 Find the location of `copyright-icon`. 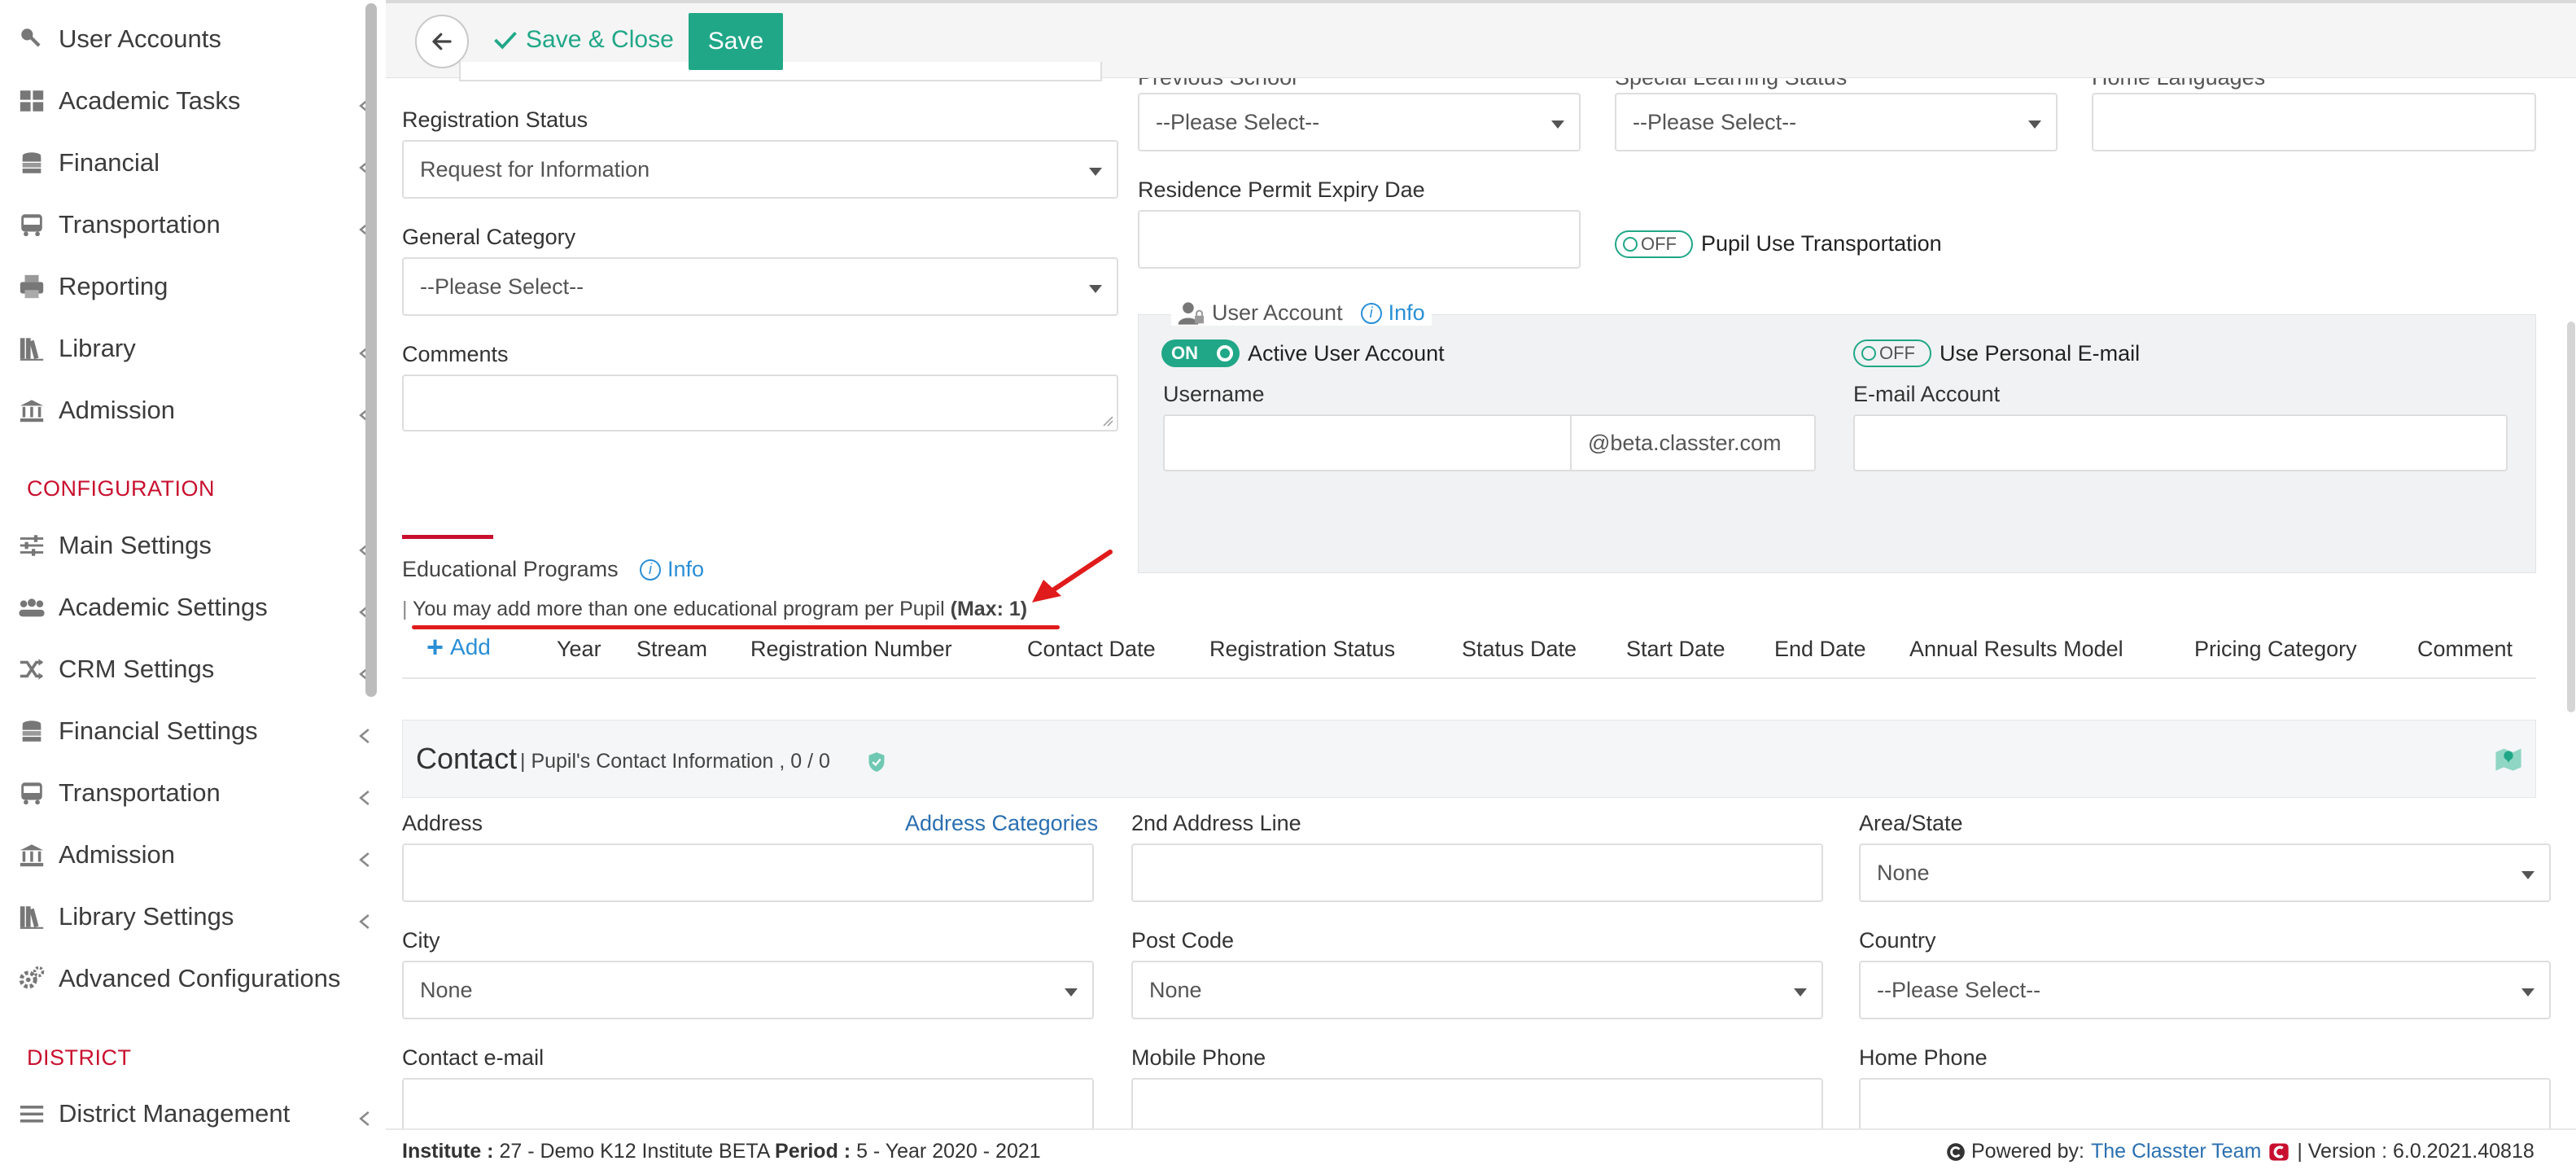

copyright-icon is located at coordinates (1956, 1151).